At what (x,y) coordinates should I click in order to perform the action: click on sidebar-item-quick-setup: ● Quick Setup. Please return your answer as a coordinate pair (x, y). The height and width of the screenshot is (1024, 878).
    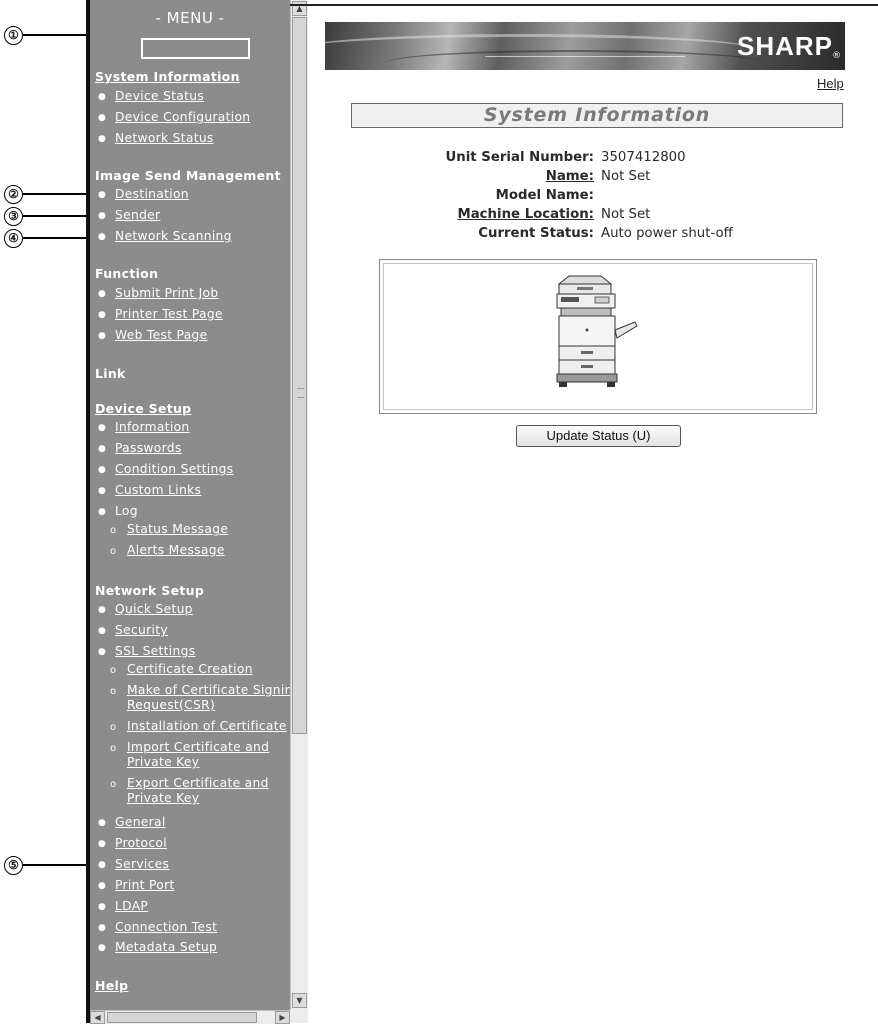
    Looking at the image, I should click on (145, 609).